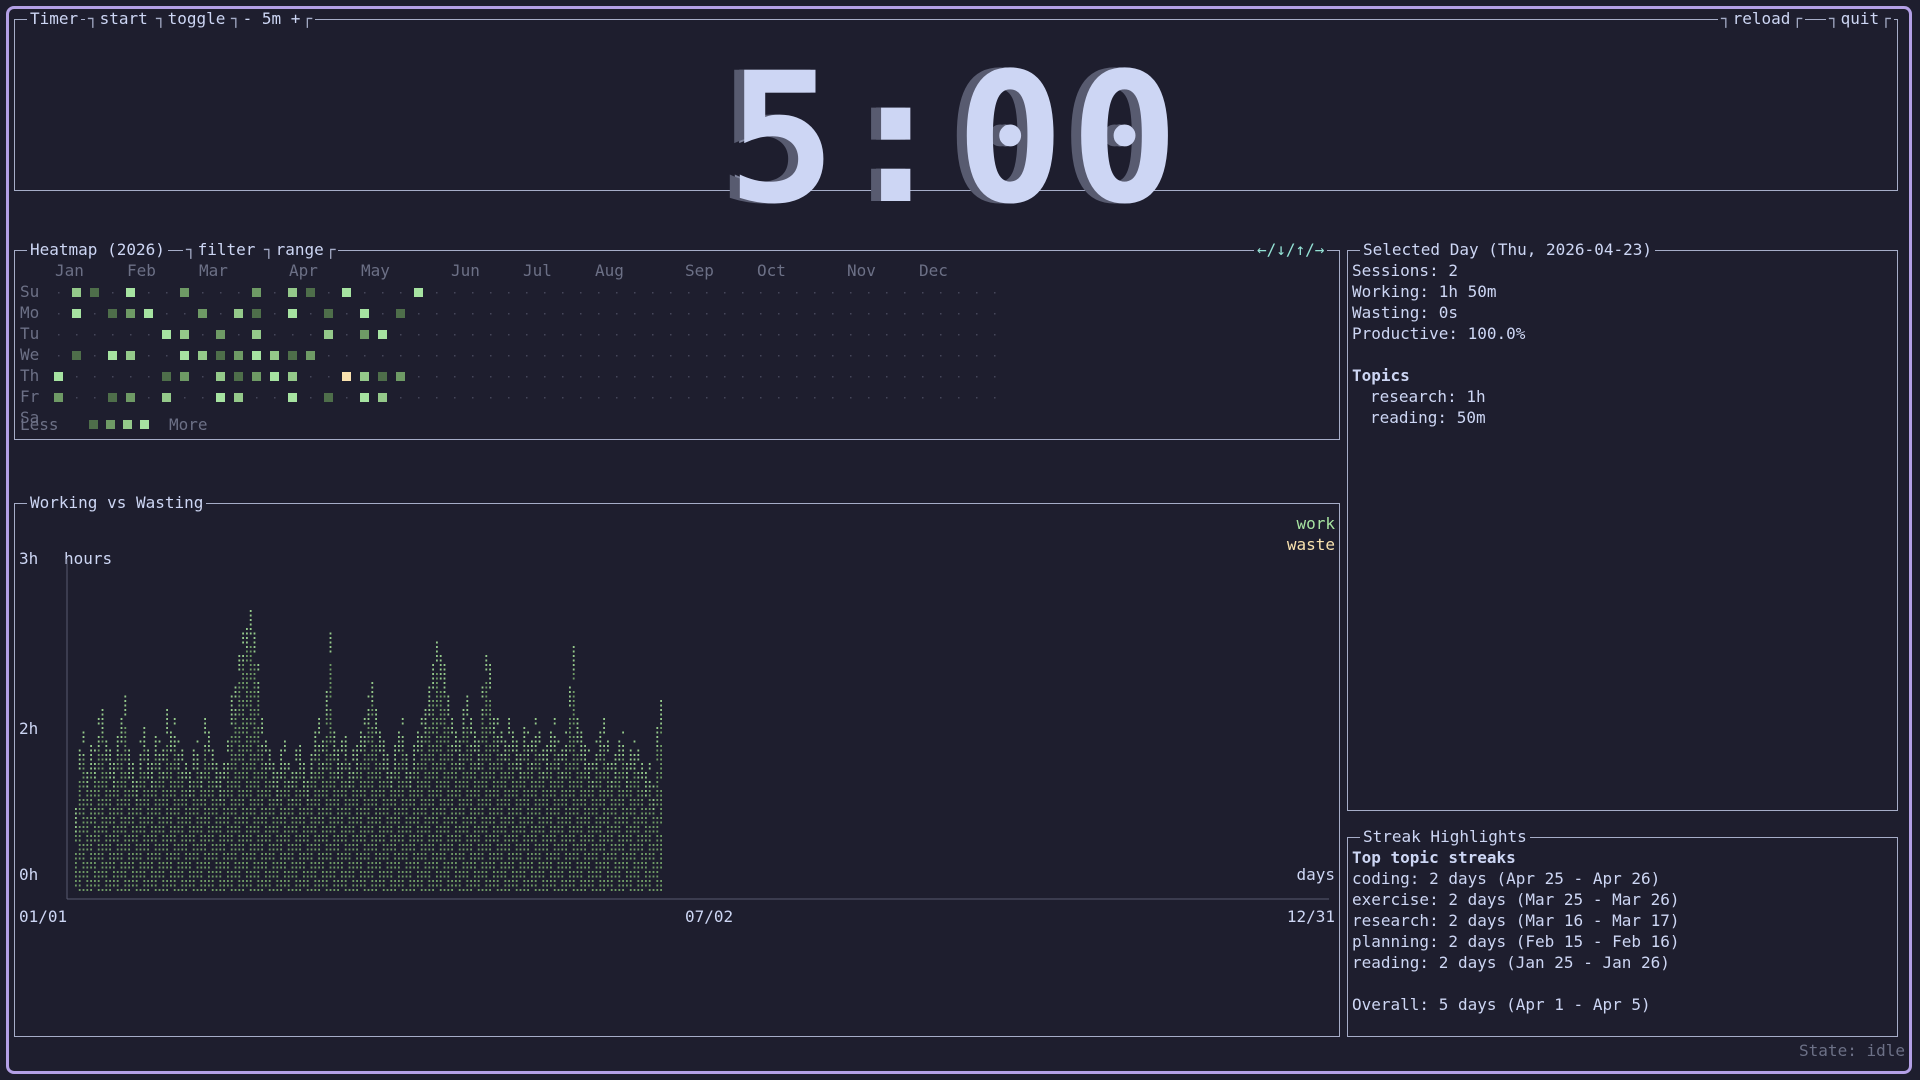 The height and width of the screenshot is (1080, 1920). I want to click on reload-button: reload, so click(1762, 19).